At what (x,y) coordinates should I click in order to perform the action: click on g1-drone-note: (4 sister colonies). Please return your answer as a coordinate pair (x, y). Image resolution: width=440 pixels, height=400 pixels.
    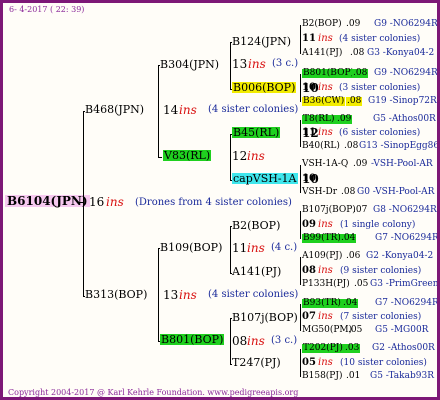
    Looking at the image, I should click on (253, 294).